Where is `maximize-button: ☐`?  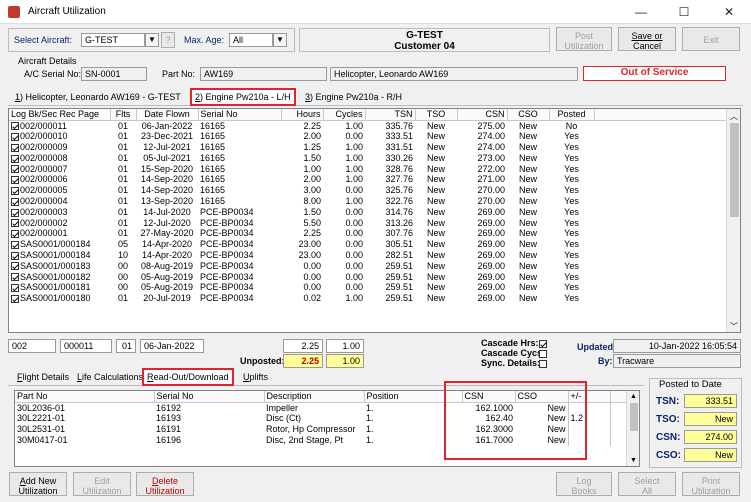
maximize-button: ☐ is located at coordinates (684, 12).